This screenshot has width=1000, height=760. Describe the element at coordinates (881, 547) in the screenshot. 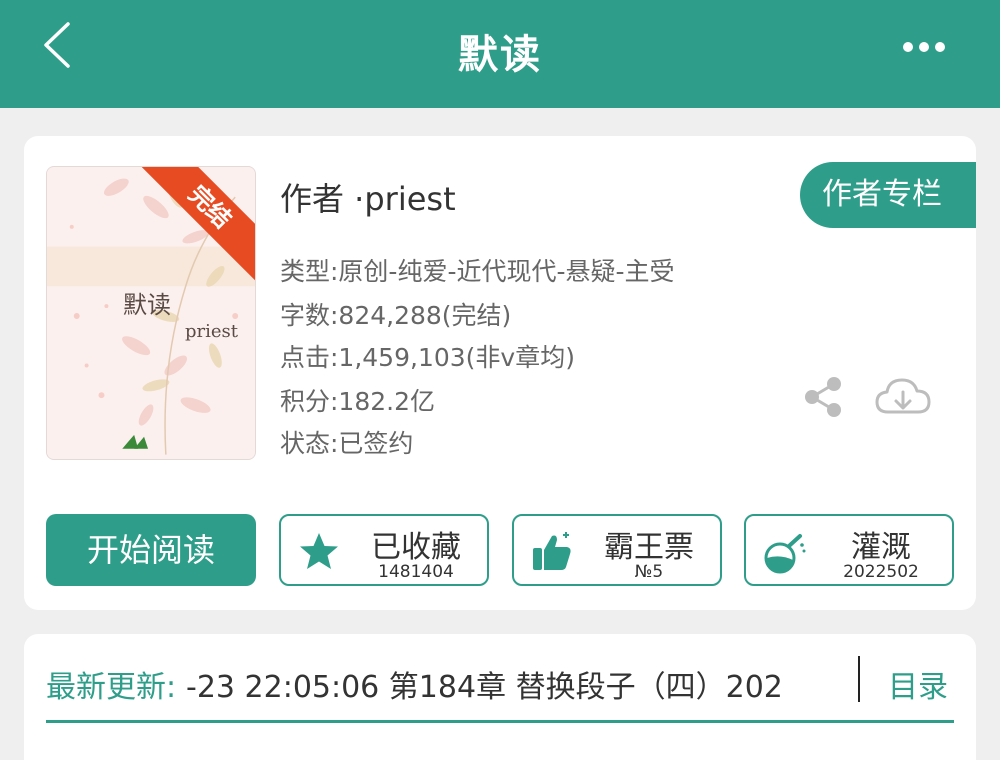

I see `water-label: 灌溉` at that location.